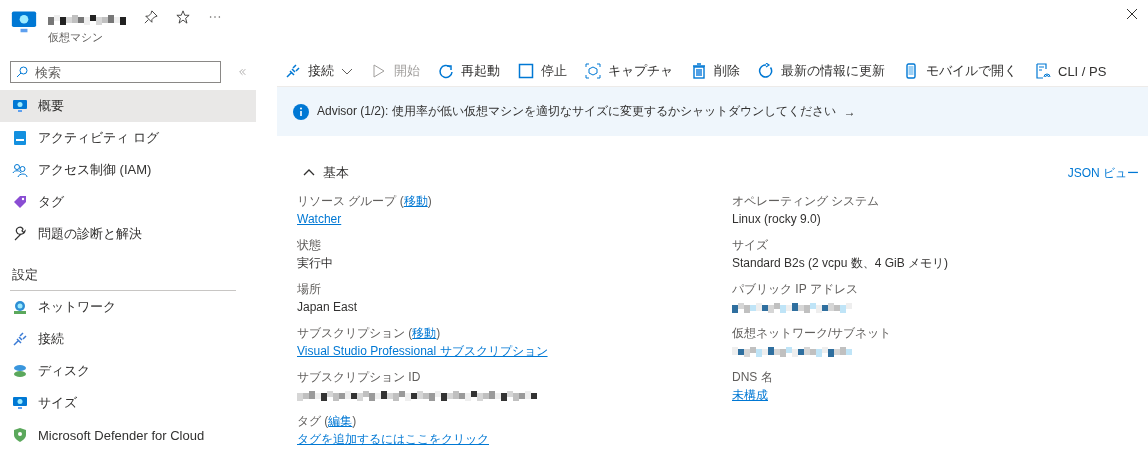 This screenshot has width=1148, height=469. What do you see at coordinates (340, 421) in the screenshot?
I see `property-link: 編集` at bounding box center [340, 421].